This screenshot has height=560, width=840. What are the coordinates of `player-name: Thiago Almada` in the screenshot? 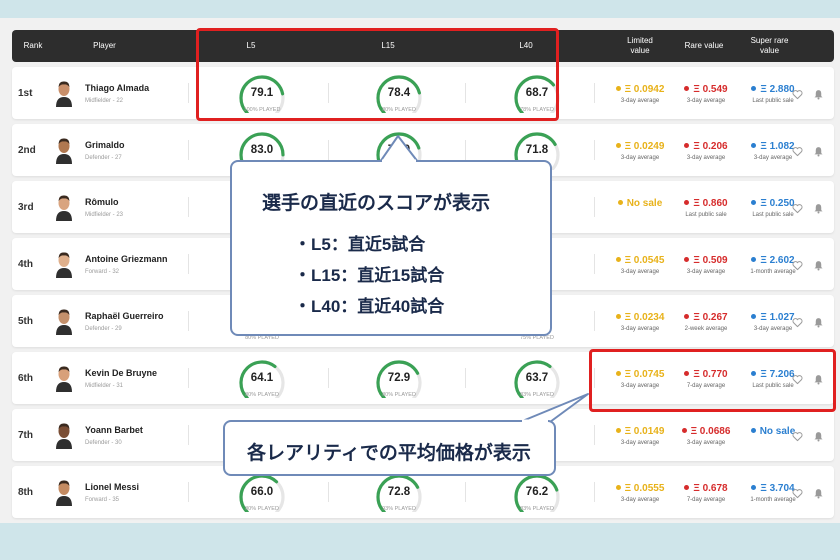 It's located at (117, 88).